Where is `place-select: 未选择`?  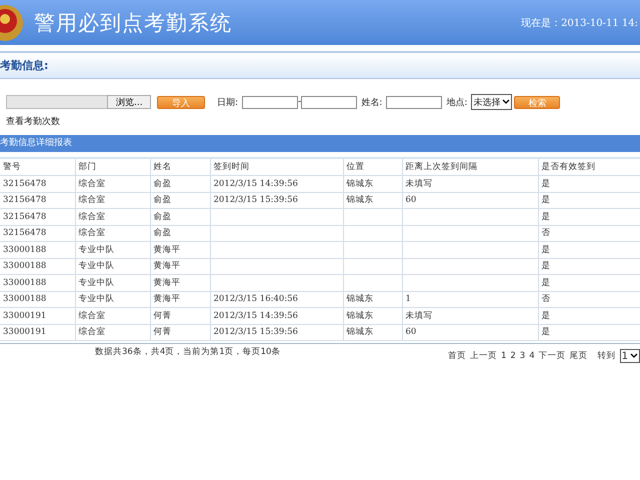
place-select: 未选择 is located at coordinates (491, 102).